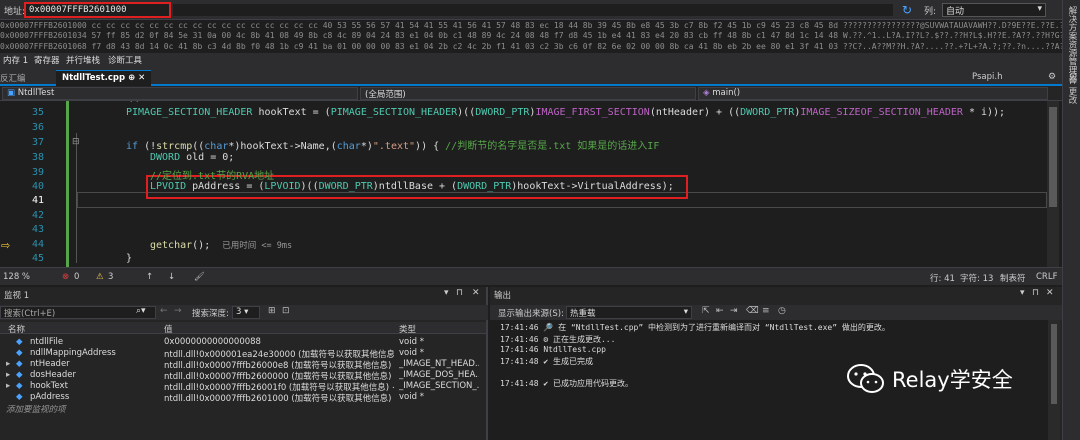  I want to click on add-watch-item: 添加要监视的项, so click(243, 409).